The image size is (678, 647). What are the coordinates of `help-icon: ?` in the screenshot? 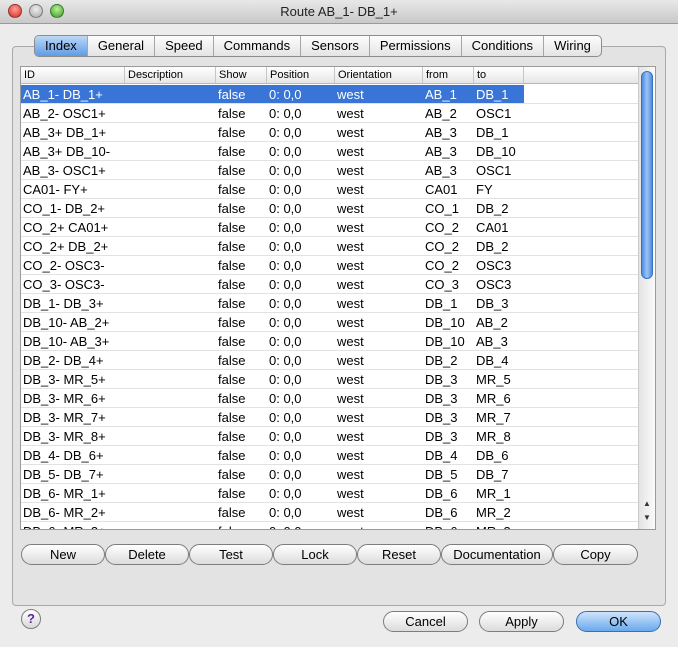 It's located at (31, 619).